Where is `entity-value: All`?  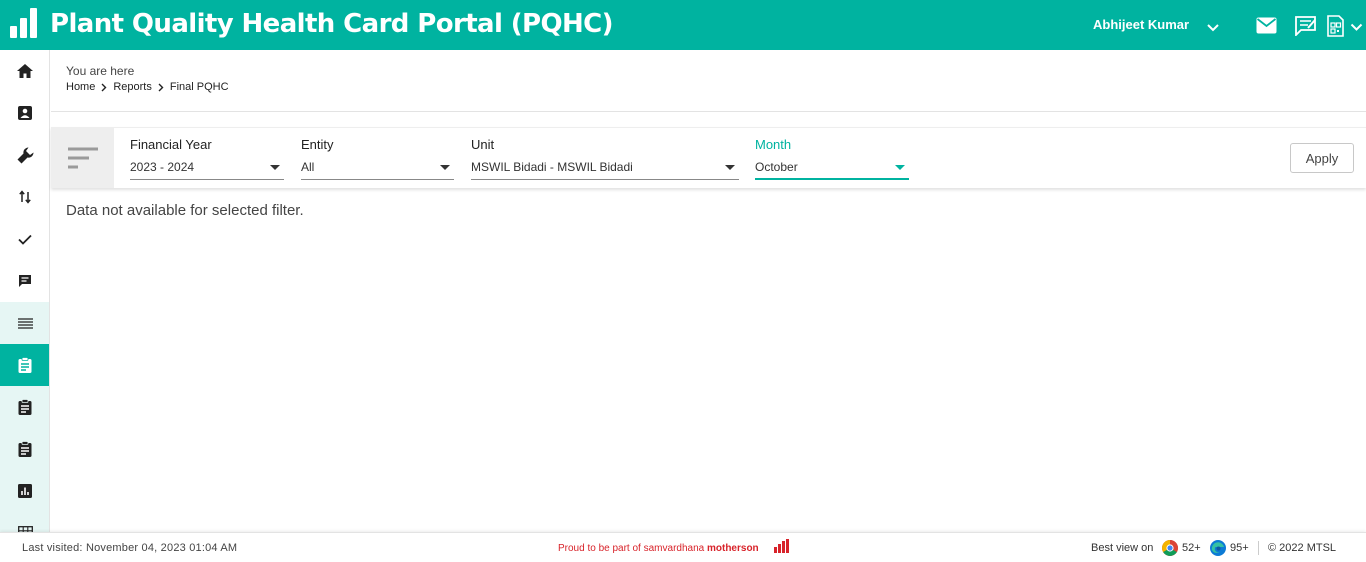 entity-value: All is located at coordinates (308, 167).